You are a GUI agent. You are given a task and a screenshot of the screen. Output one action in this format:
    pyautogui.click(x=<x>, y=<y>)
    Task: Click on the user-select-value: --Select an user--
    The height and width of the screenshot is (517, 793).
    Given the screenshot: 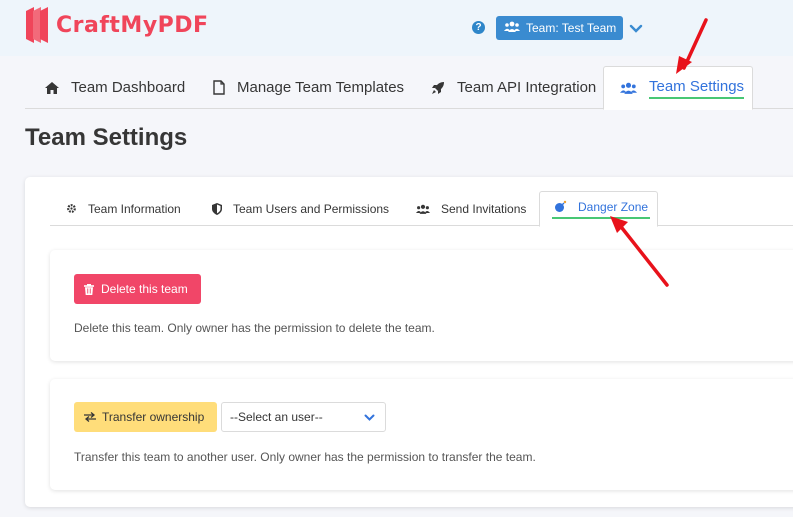 What is the action you would take?
    pyautogui.click(x=276, y=417)
    